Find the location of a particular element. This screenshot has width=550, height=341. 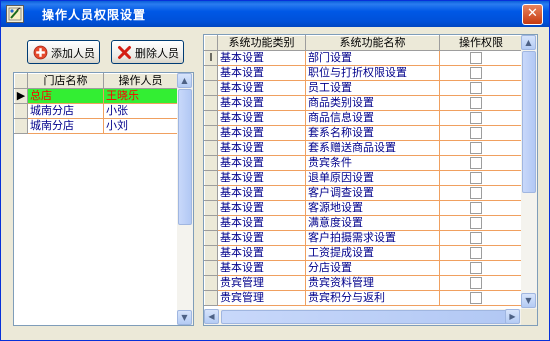

staff-header-row: 门店名称 操作人员 is located at coordinates (96, 81).